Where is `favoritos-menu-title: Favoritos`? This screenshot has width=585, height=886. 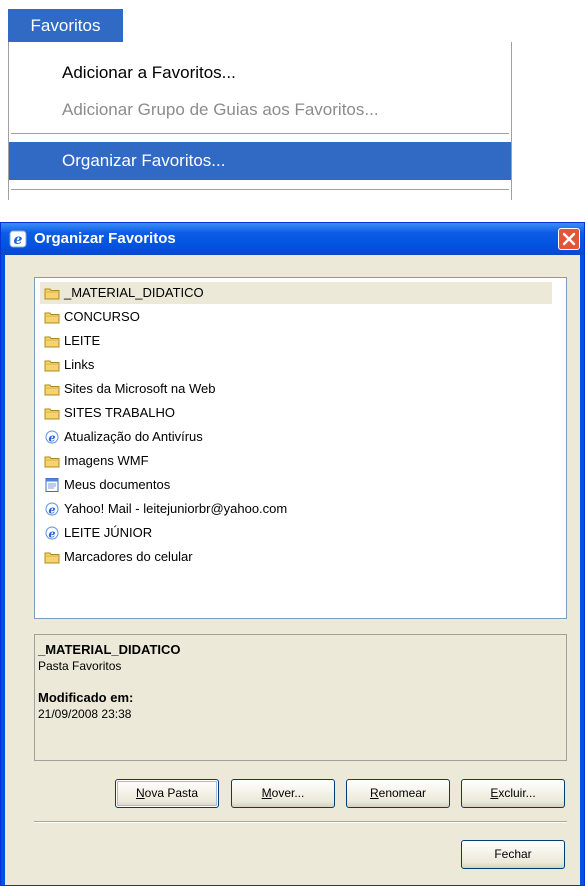
favoritos-menu-title: Favoritos is located at coordinates (65, 25).